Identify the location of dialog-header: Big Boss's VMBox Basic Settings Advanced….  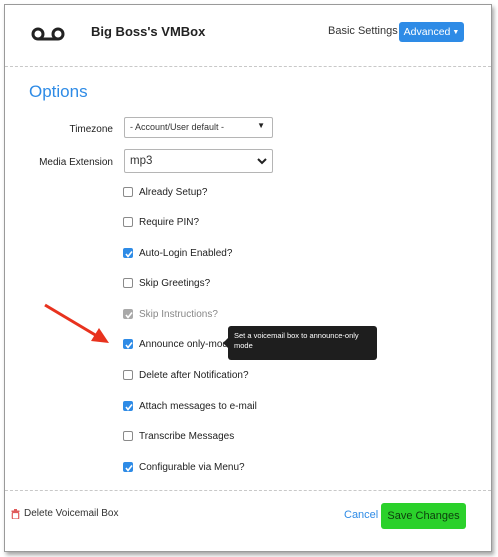
(248, 36).